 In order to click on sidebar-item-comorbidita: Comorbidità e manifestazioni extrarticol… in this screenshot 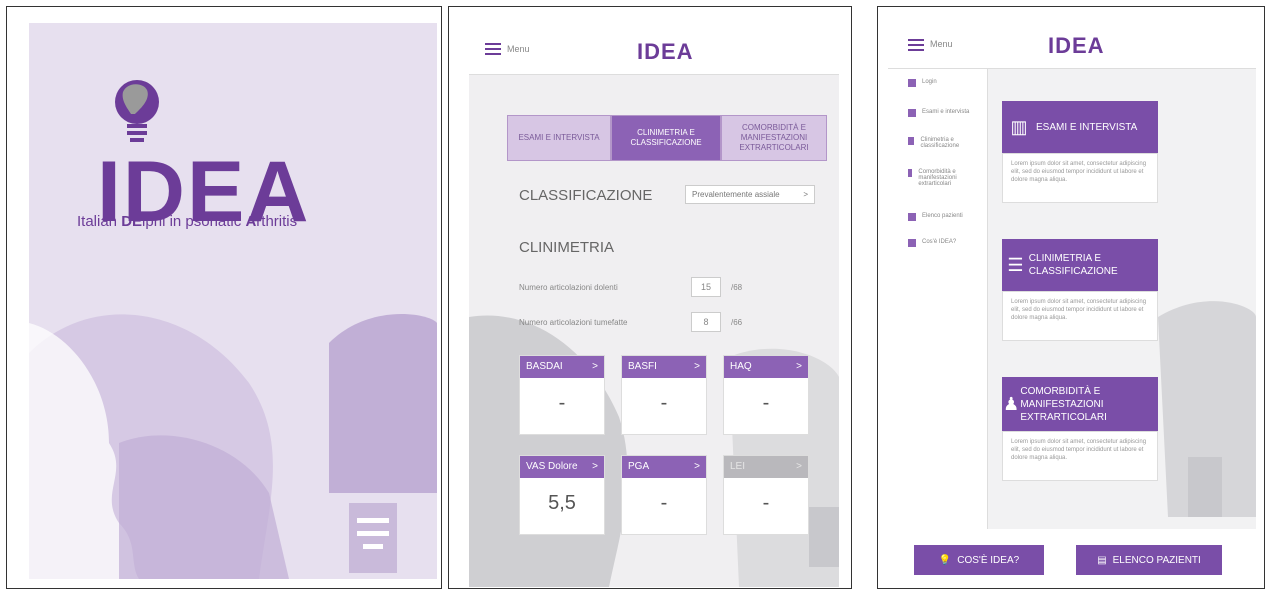, I will do `click(944, 178)`.